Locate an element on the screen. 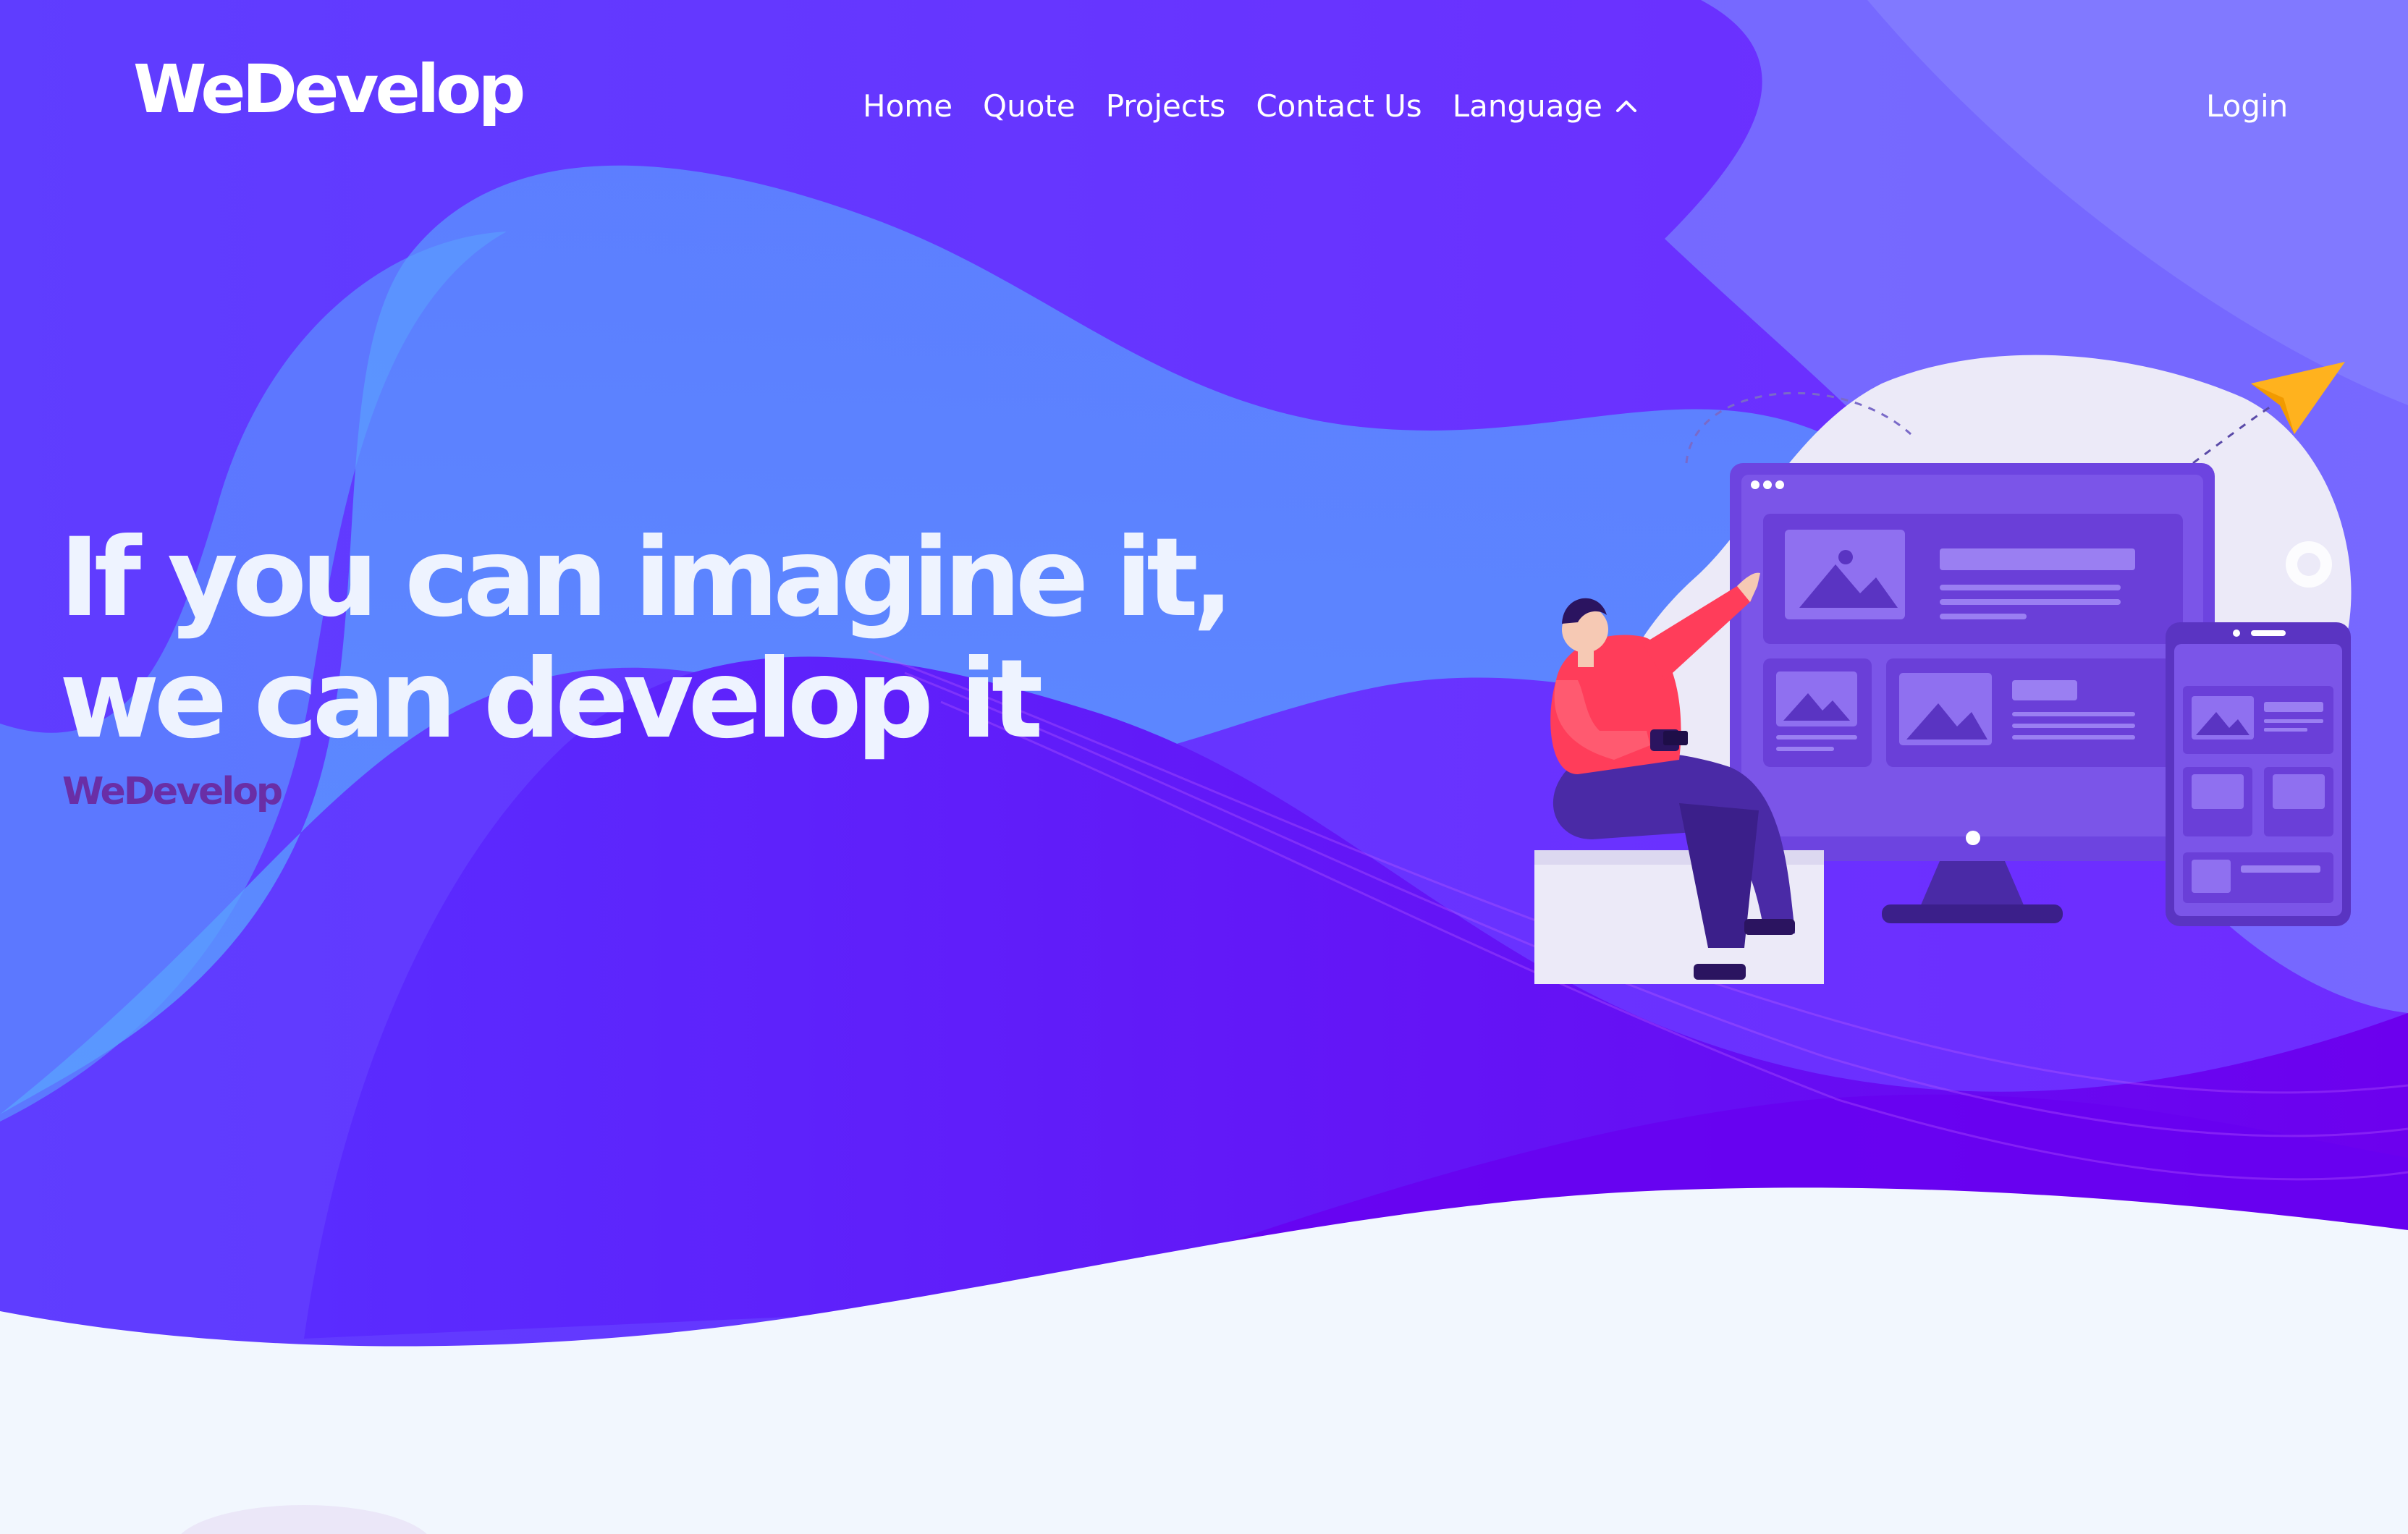  hero-title: If you can imagine it, we can develop it is located at coordinates (646, 639).